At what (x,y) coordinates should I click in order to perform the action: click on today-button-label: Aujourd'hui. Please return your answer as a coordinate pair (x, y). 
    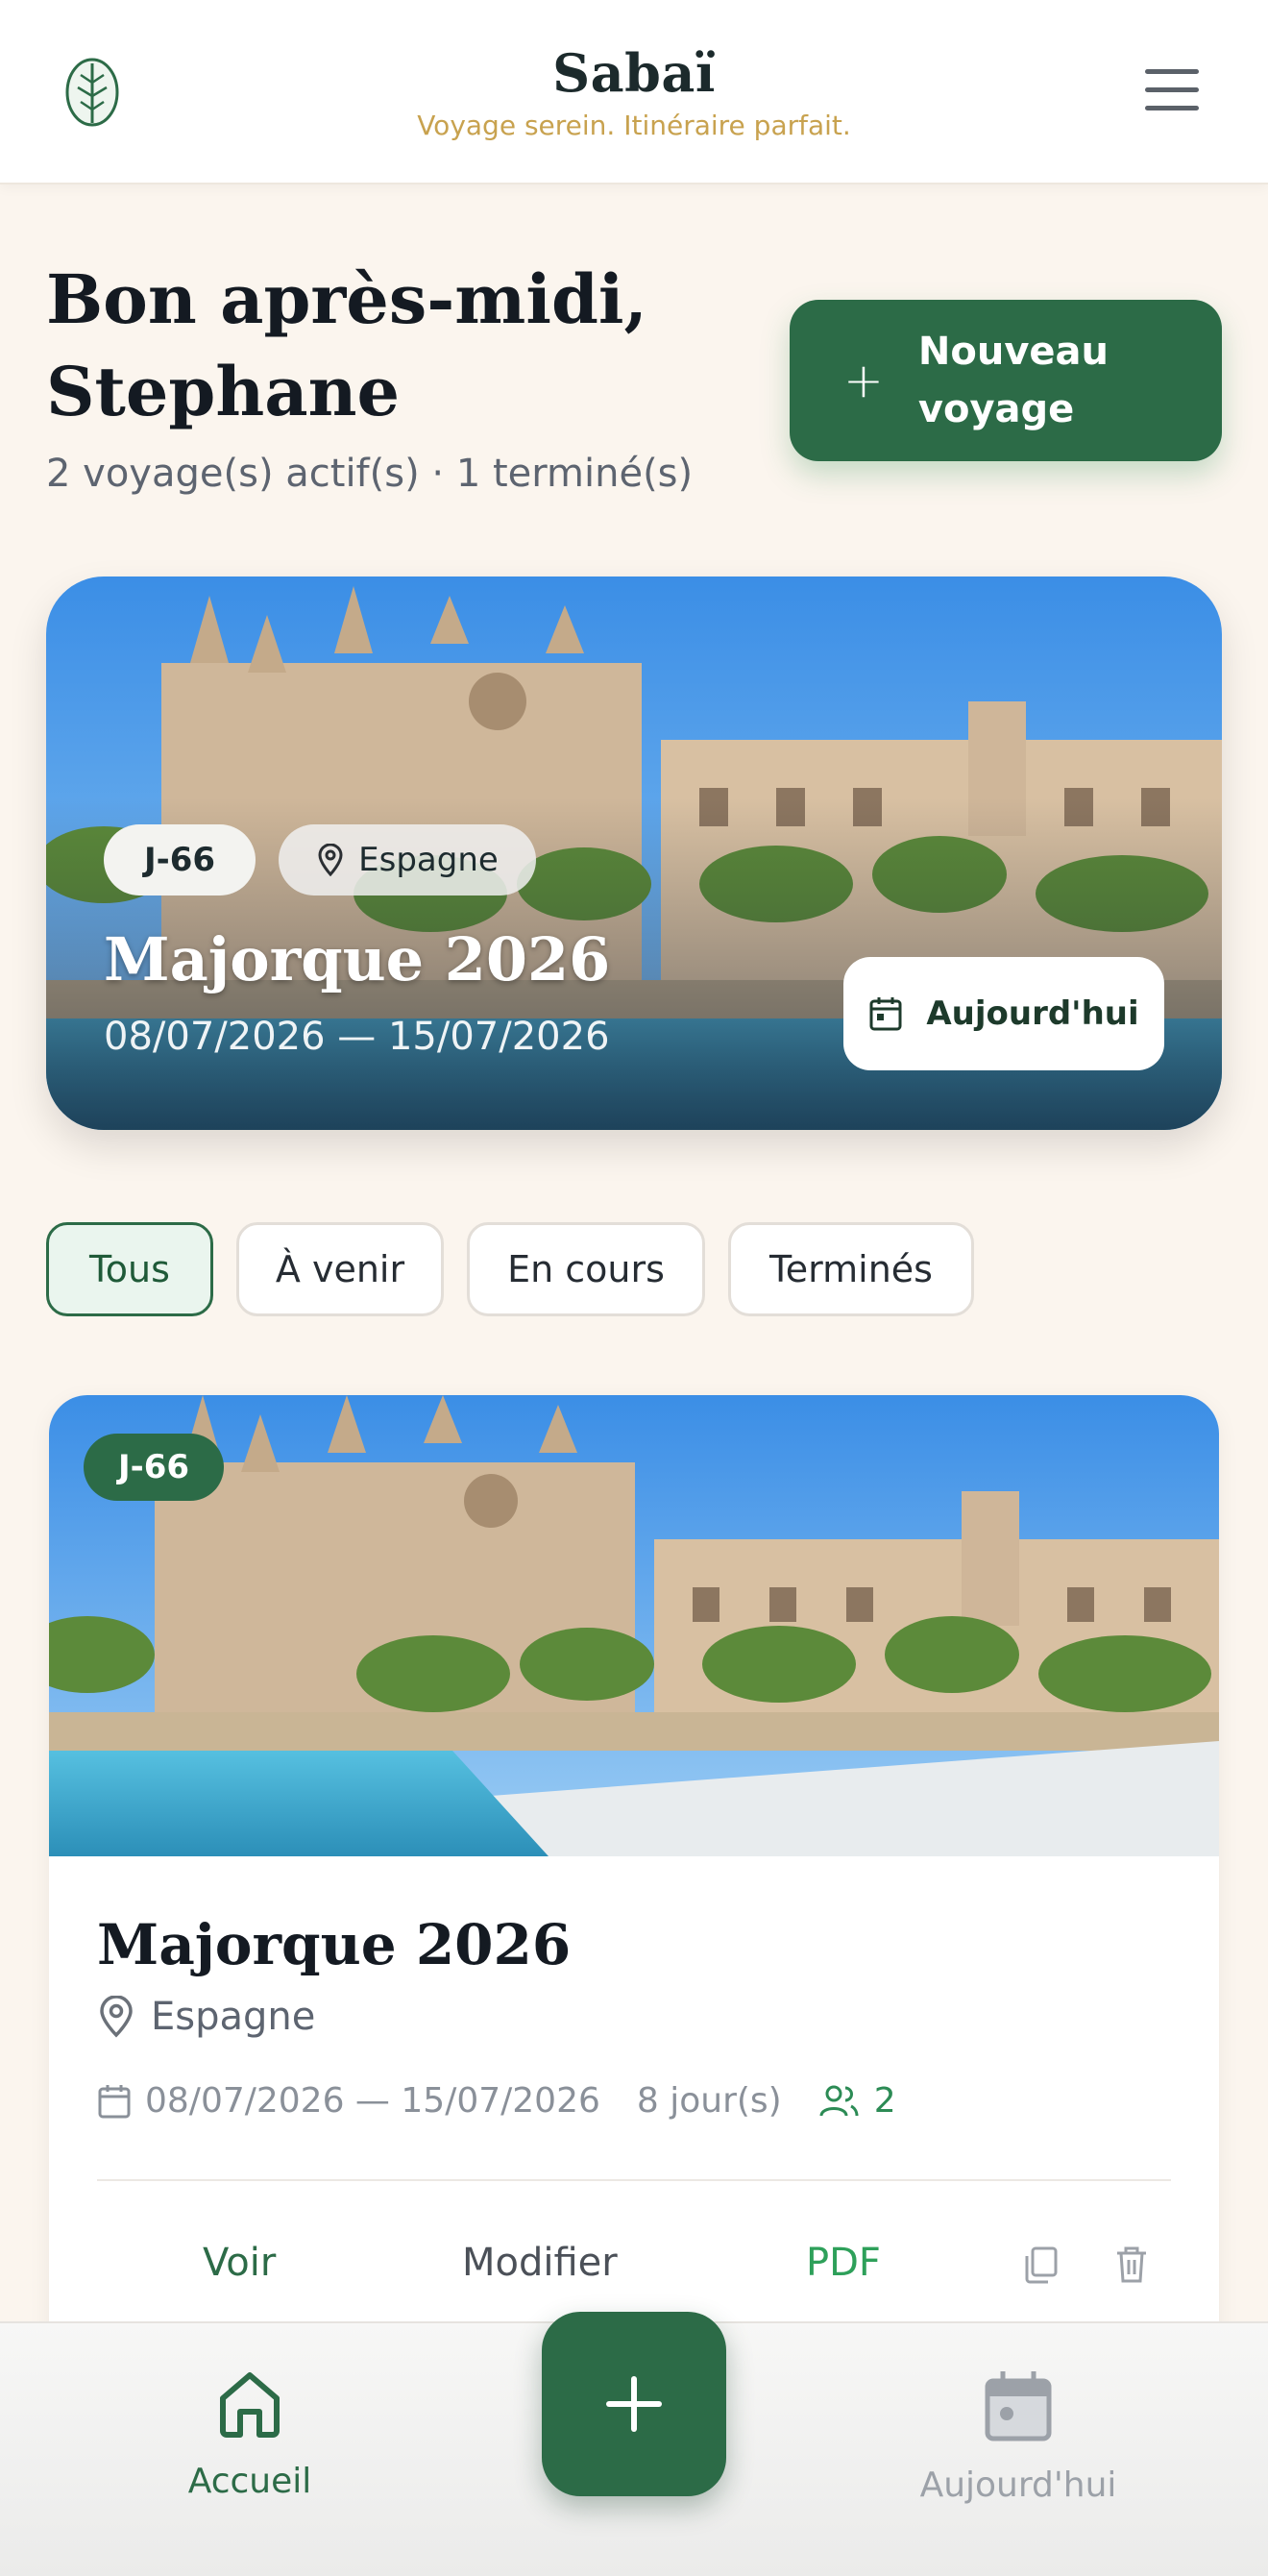
    Looking at the image, I should click on (1032, 1013).